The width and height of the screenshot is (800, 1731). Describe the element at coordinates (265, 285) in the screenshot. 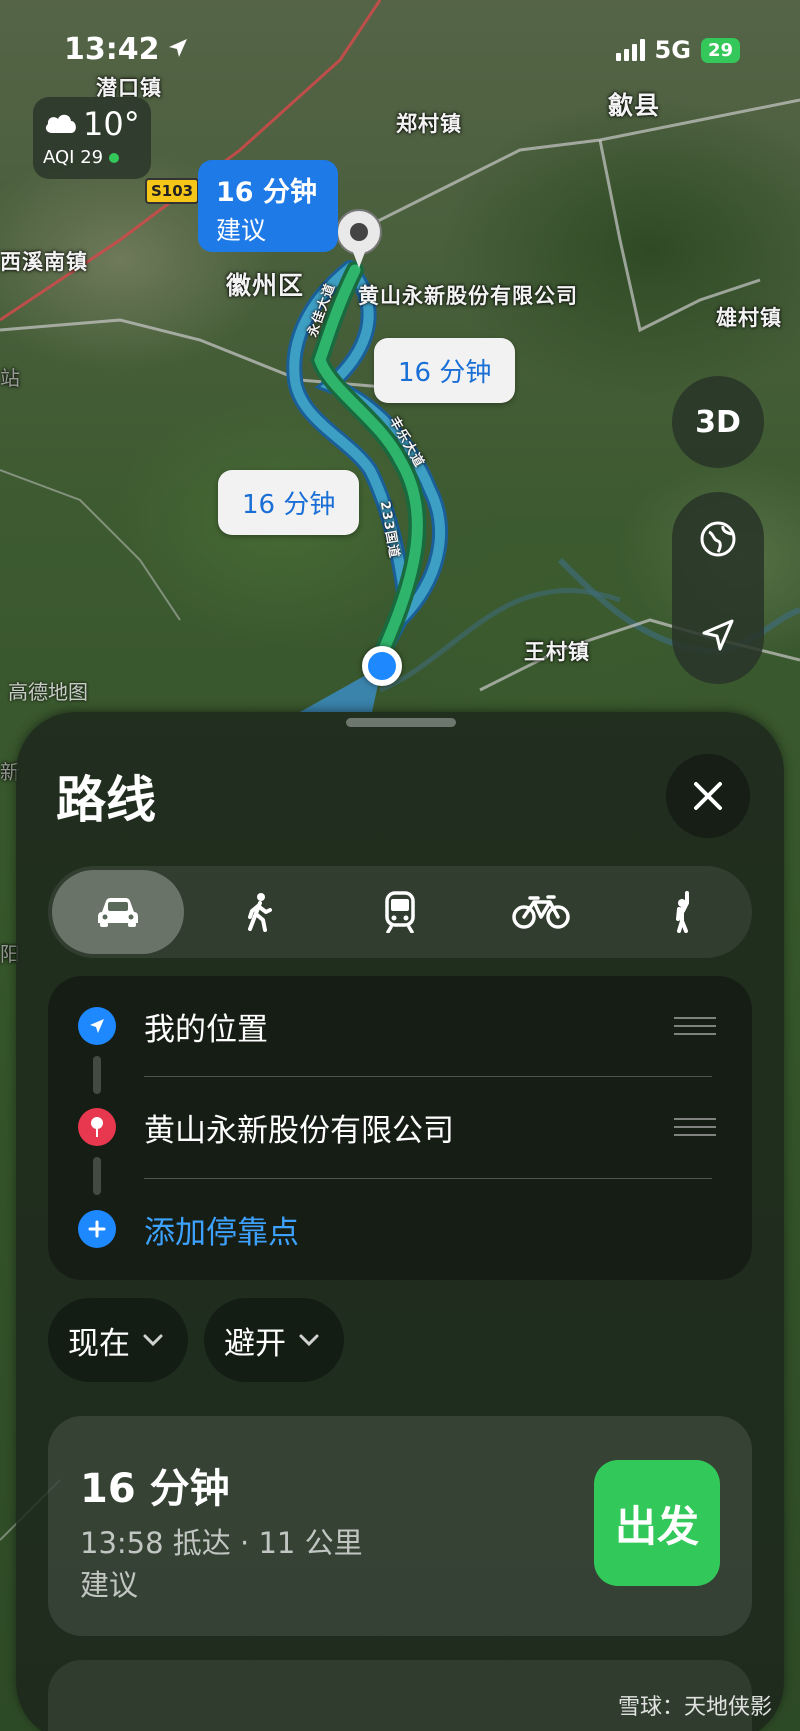

I see `place-label: 徽州区` at that location.